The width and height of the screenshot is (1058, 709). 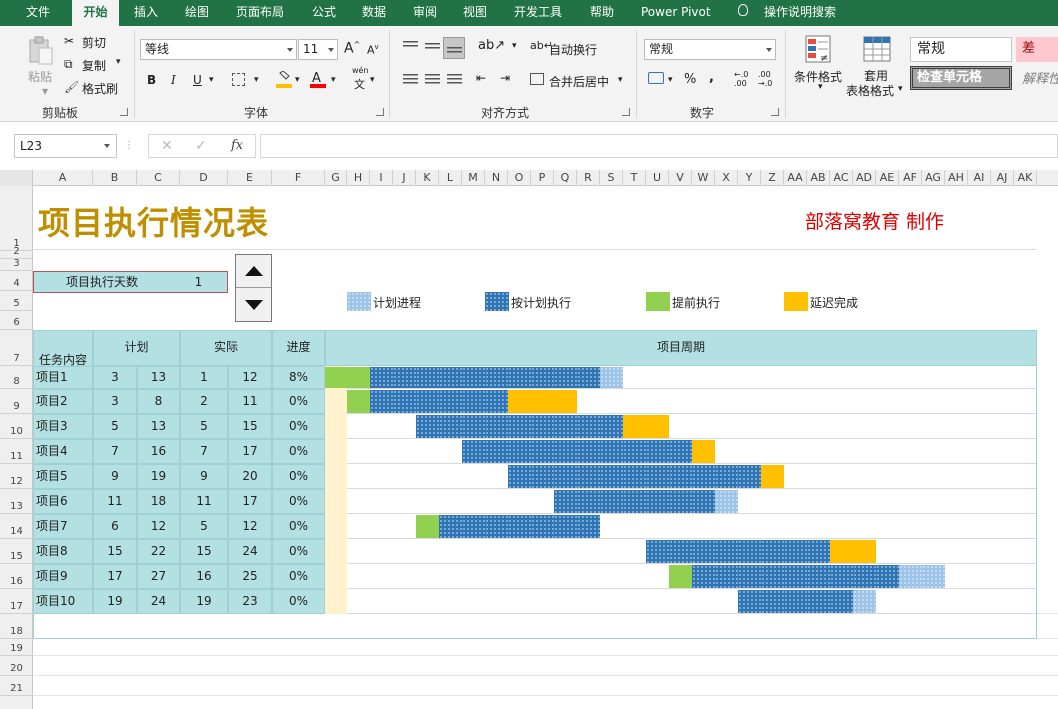 What do you see at coordinates (820, 87) in the screenshot?
I see `conditional-format-dropdown-icon: ▾` at bounding box center [820, 87].